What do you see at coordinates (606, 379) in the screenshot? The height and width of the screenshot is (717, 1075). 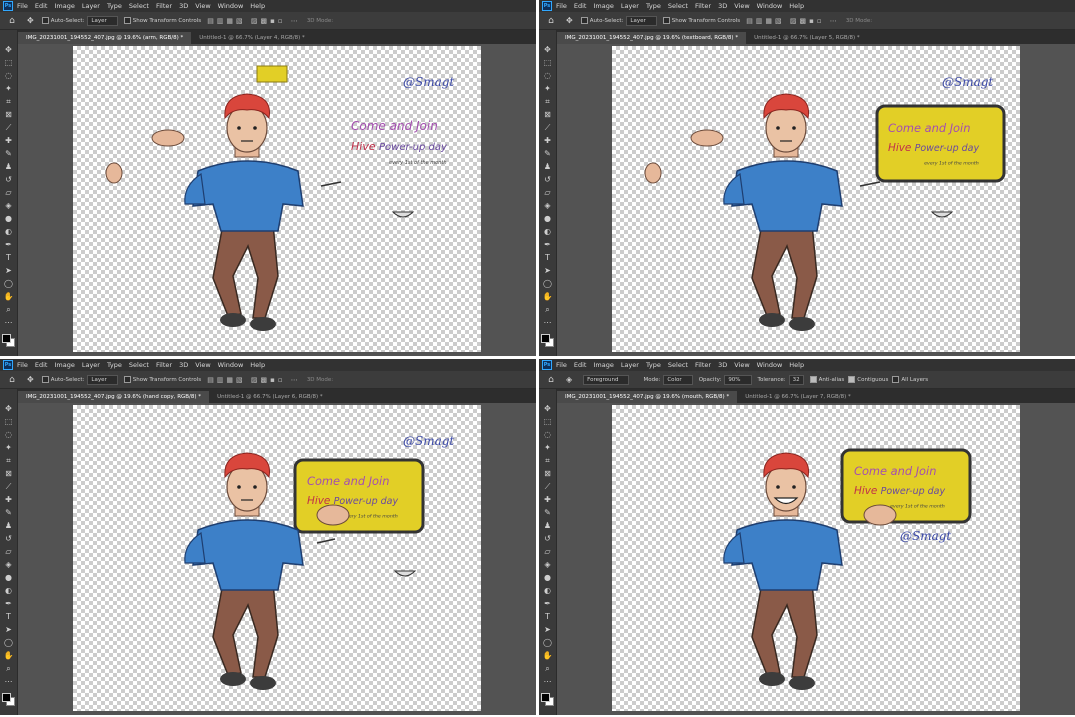 I see `fill-source-dropdown: Foreground` at bounding box center [606, 379].